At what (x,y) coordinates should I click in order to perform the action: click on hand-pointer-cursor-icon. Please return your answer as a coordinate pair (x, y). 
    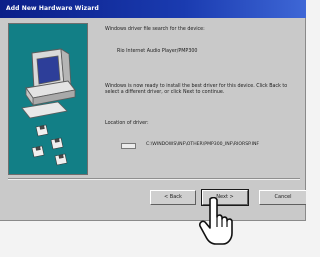
    Looking at the image, I should click on (216, 221).